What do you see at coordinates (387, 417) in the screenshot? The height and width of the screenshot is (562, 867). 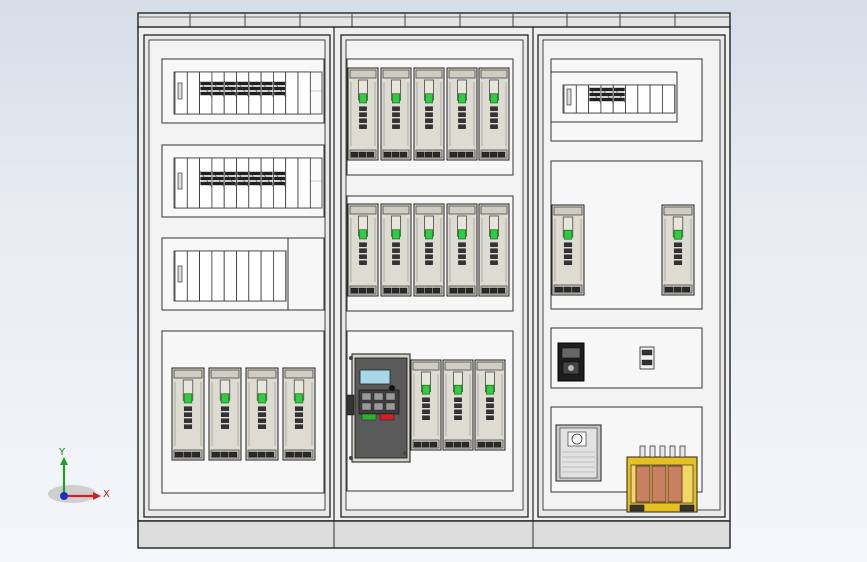 I see `stop-key` at bounding box center [387, 417].